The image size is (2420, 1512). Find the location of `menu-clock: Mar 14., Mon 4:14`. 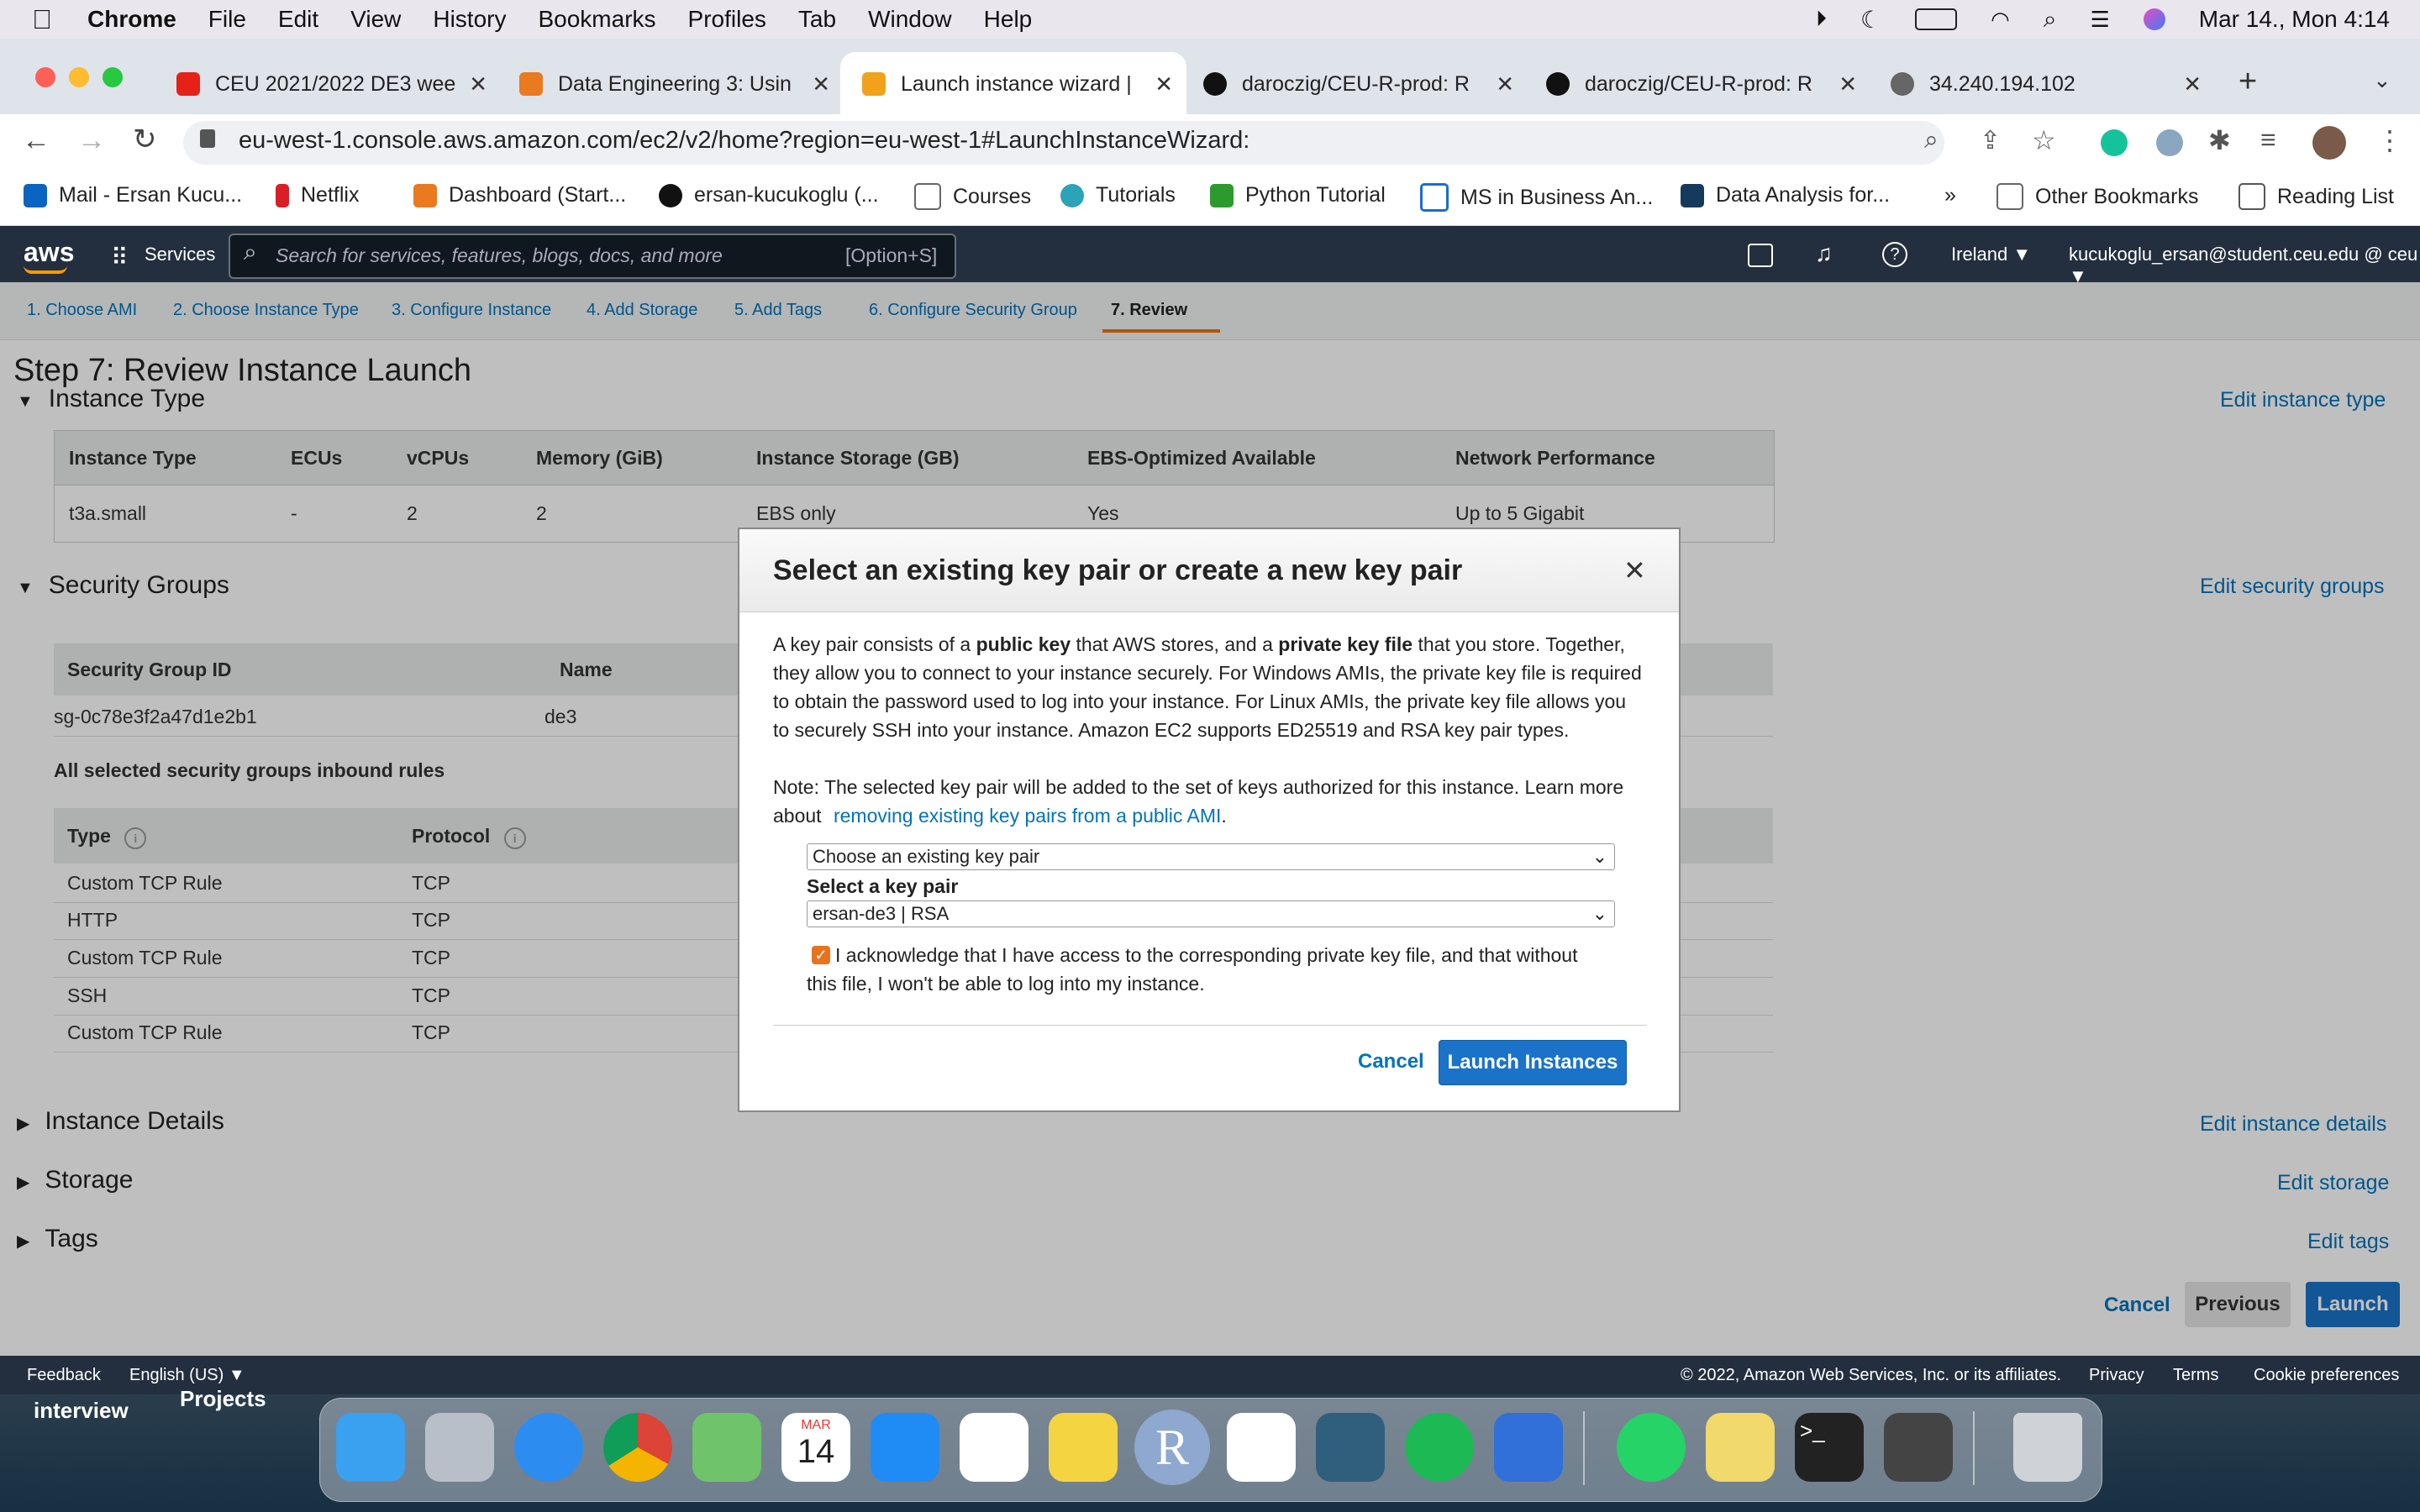

menu-clock: Mar 14., Mon 4:14 is located at coordinates (2294, 19).